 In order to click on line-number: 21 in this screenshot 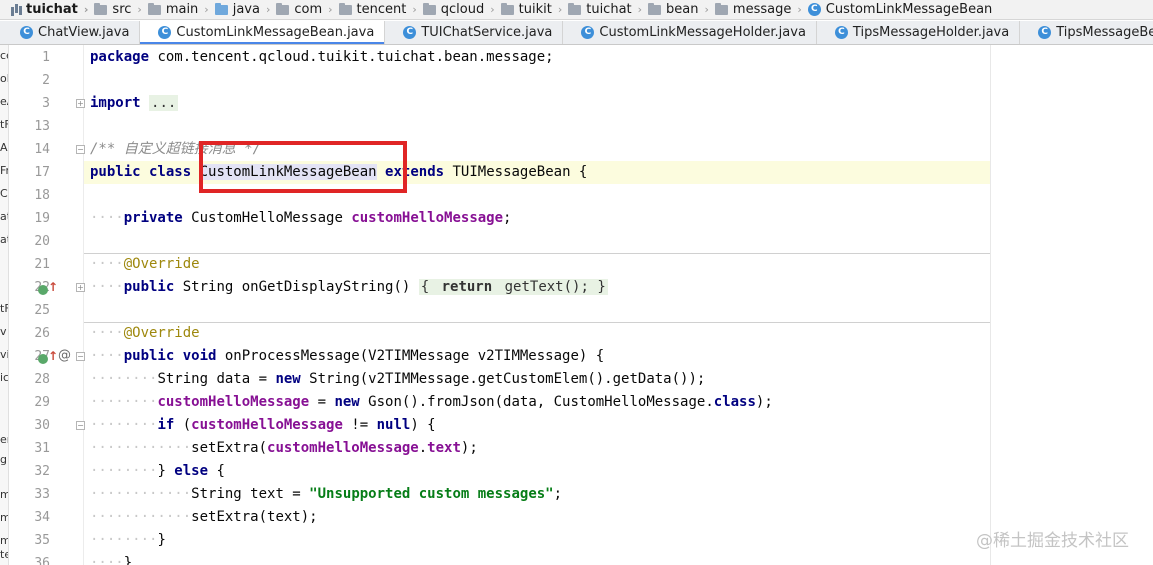, I will do `click(42, 264)`.